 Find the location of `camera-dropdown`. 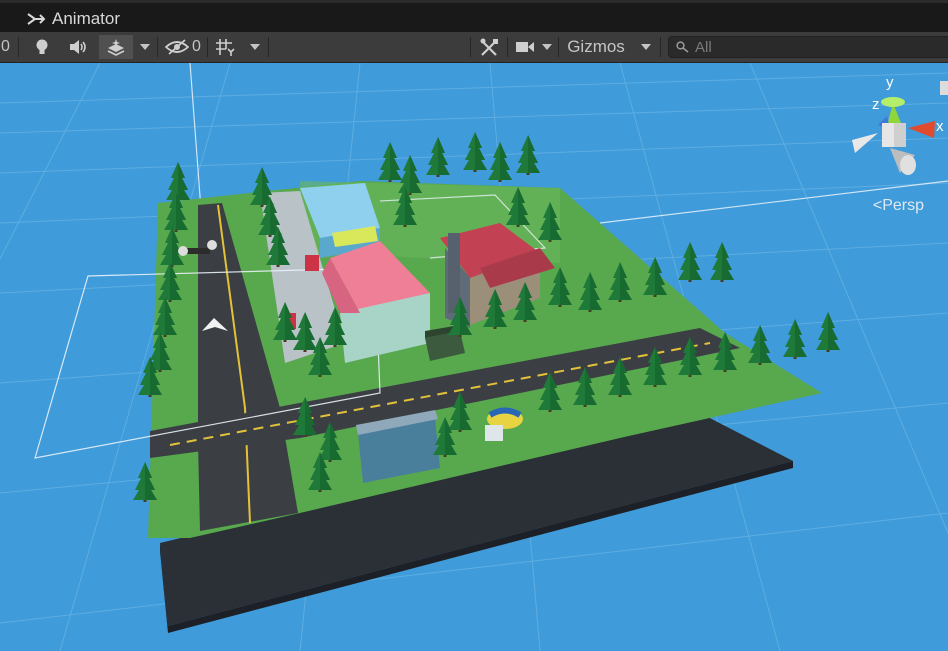

camera-dropdown is located at coordinates (547, 47).